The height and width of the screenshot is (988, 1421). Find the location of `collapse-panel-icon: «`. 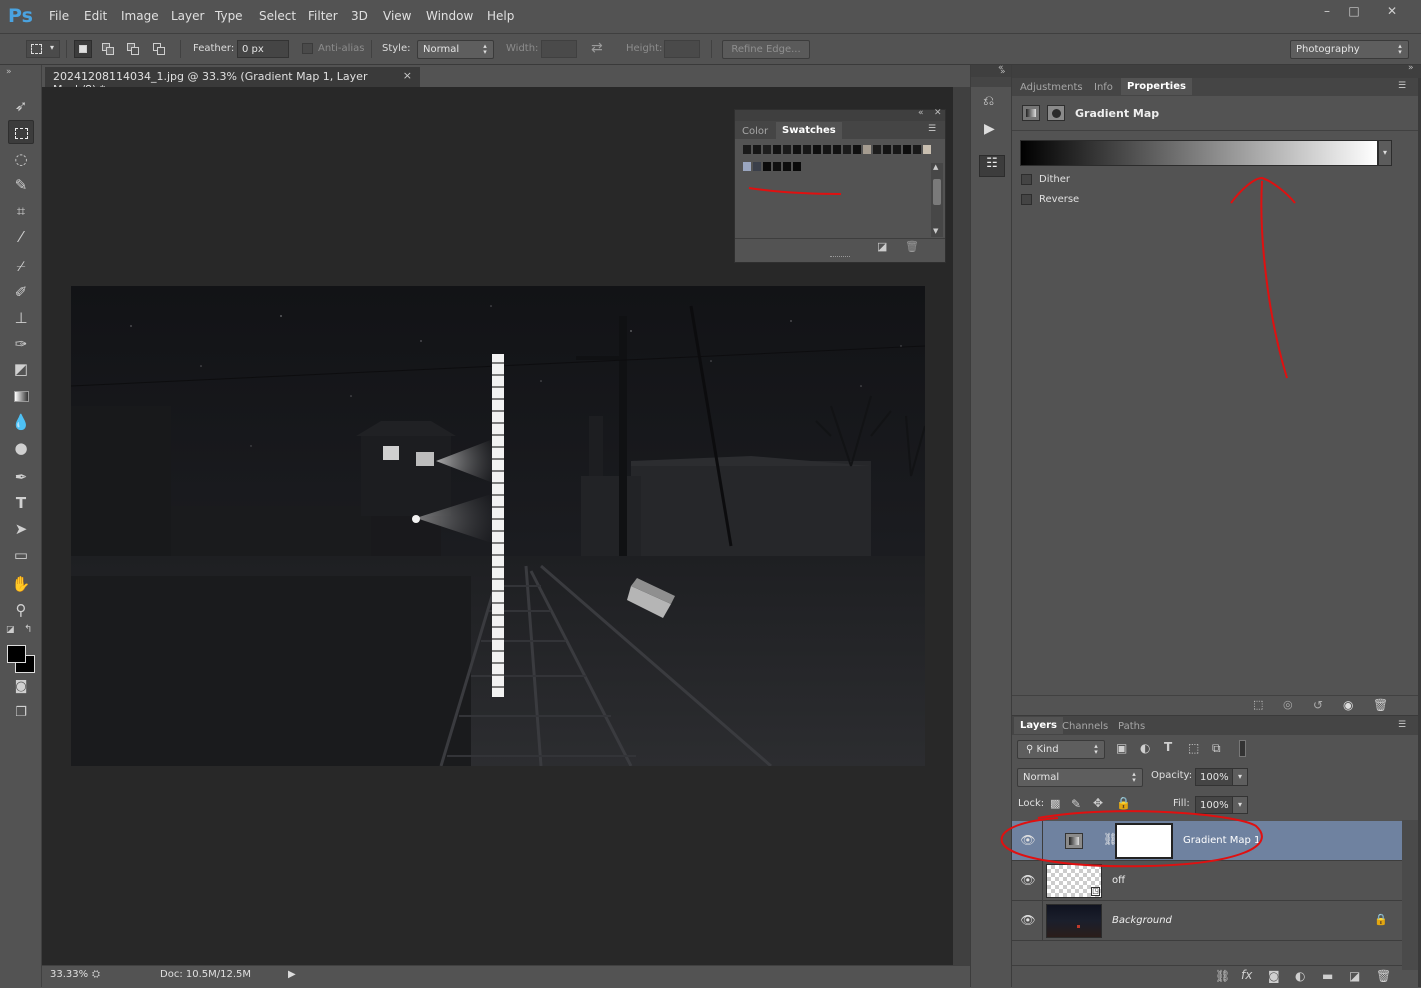

collapse-panel-icon: « is located at coordinates (921, 113).